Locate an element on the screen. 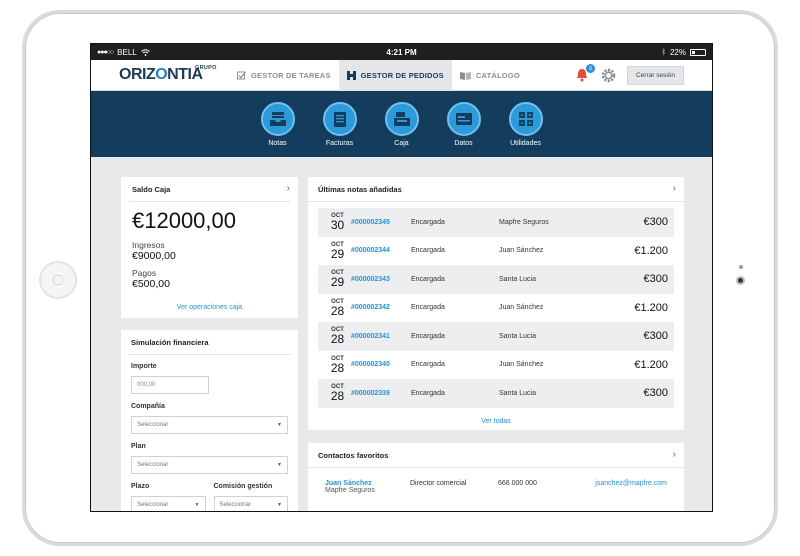 This screenshot has height=556, width=800. pagos-value: €500,00 is located at coordinates (151, 284).